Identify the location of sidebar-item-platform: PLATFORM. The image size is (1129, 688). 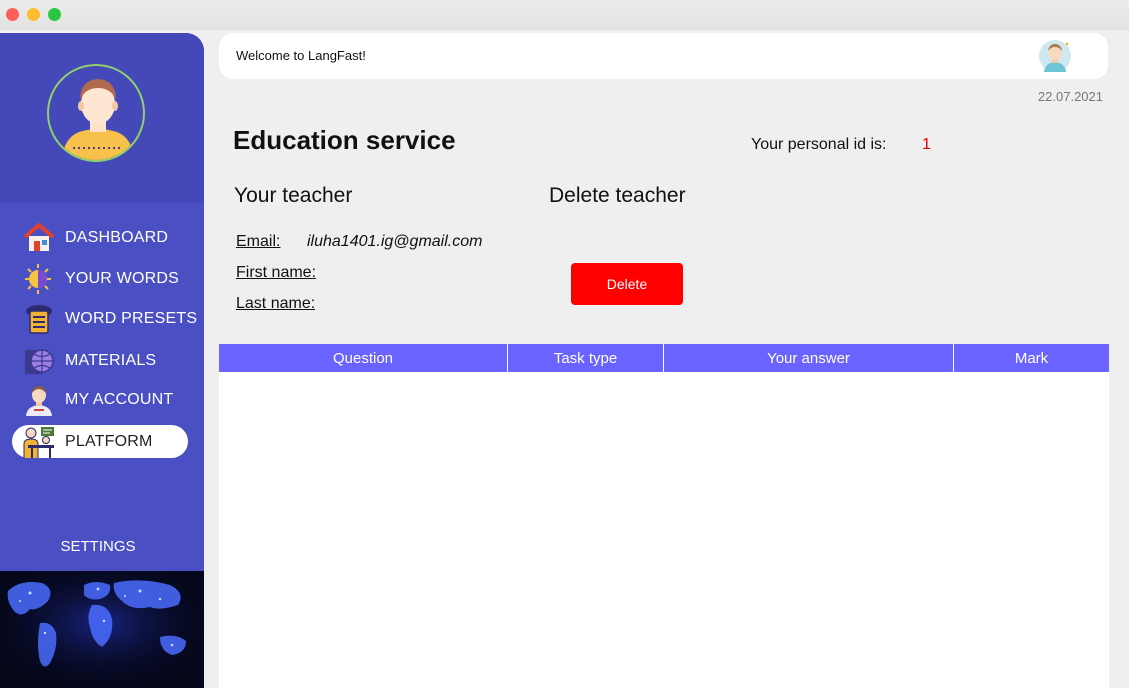
(100, 441).